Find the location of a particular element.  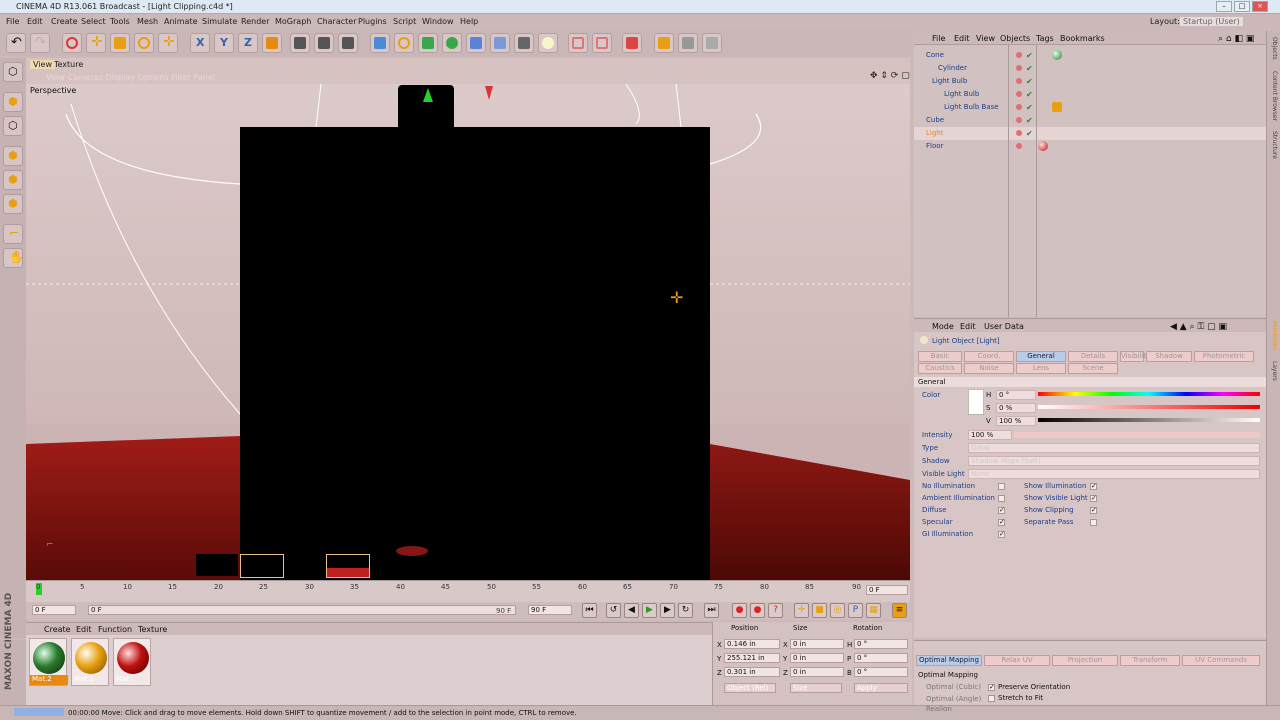

menu-mograph: MoGraph is located at coordinates (293, 21).